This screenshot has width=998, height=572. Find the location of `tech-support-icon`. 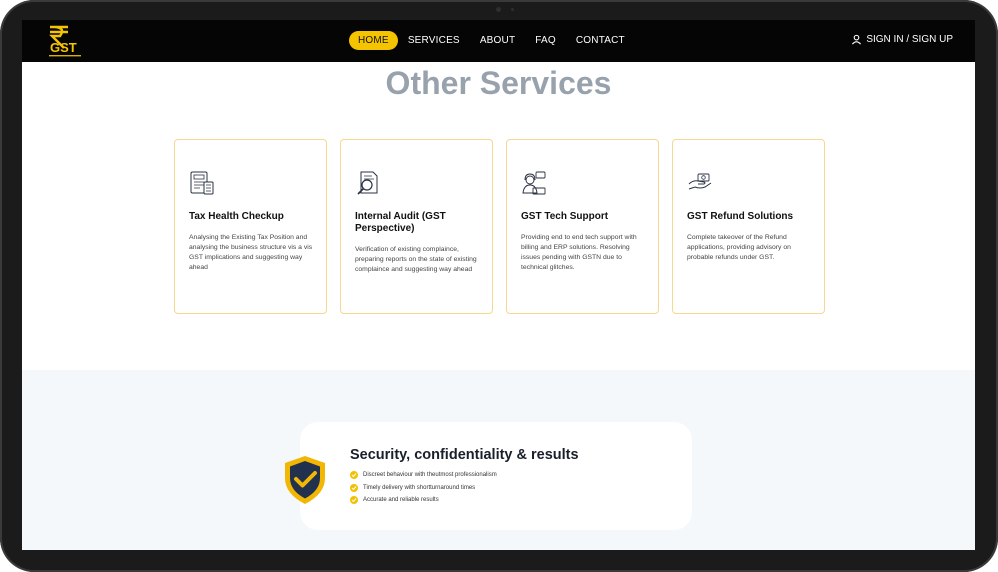

tech-support-icon is located at coordinates (534, 183).